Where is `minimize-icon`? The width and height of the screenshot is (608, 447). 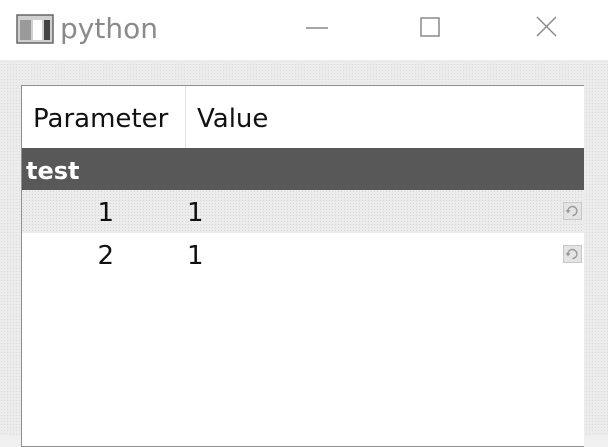
minimize-icon is located at coordinates (317, 28).